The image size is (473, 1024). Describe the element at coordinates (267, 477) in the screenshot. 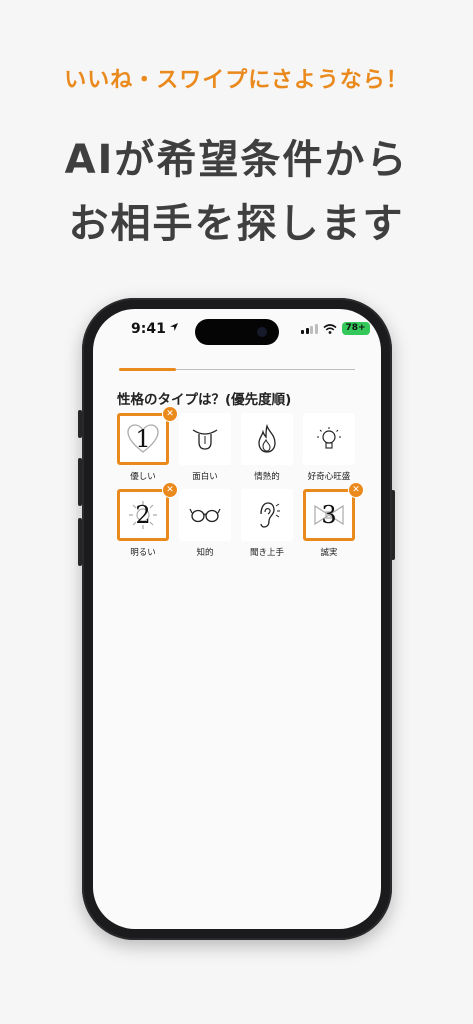

I see `option-label: 情熱的` at that location.